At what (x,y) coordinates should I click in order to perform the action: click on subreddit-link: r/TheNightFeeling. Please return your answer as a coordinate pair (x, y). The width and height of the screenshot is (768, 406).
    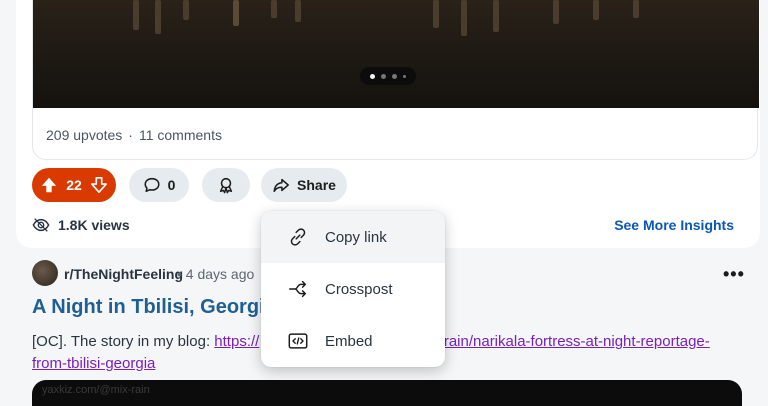
    Looking at the image, I should click on (123, 274).